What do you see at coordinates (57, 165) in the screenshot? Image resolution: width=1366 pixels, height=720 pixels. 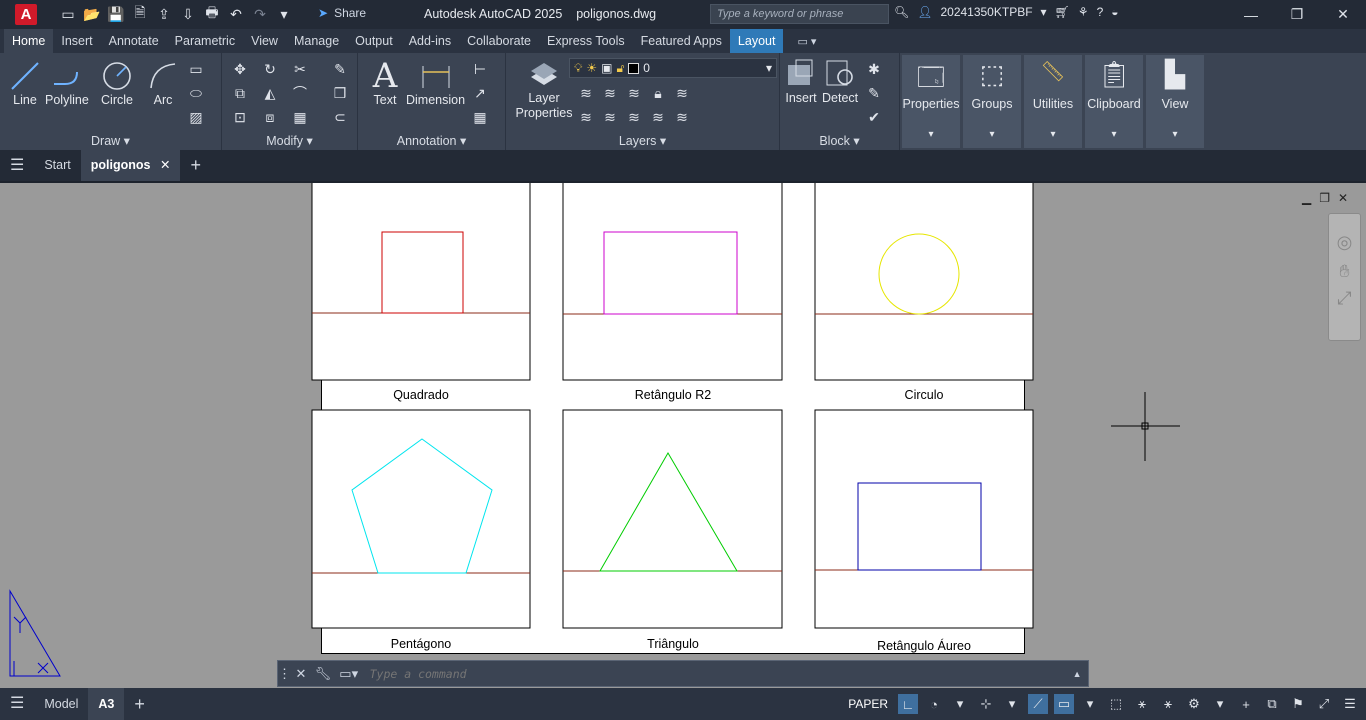 I see `start-tab: Start` at bounding box center [57, 165].